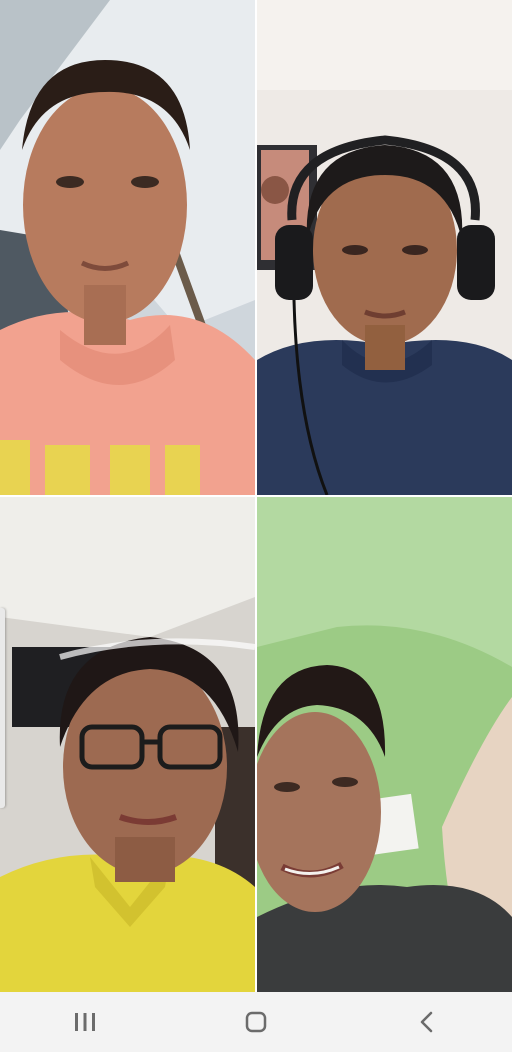 The image size is (512, 1052). What do you see at coordinates (2, 708) in the screenshot?
I see `side-panel-handle` at bounding box center [2, 708].